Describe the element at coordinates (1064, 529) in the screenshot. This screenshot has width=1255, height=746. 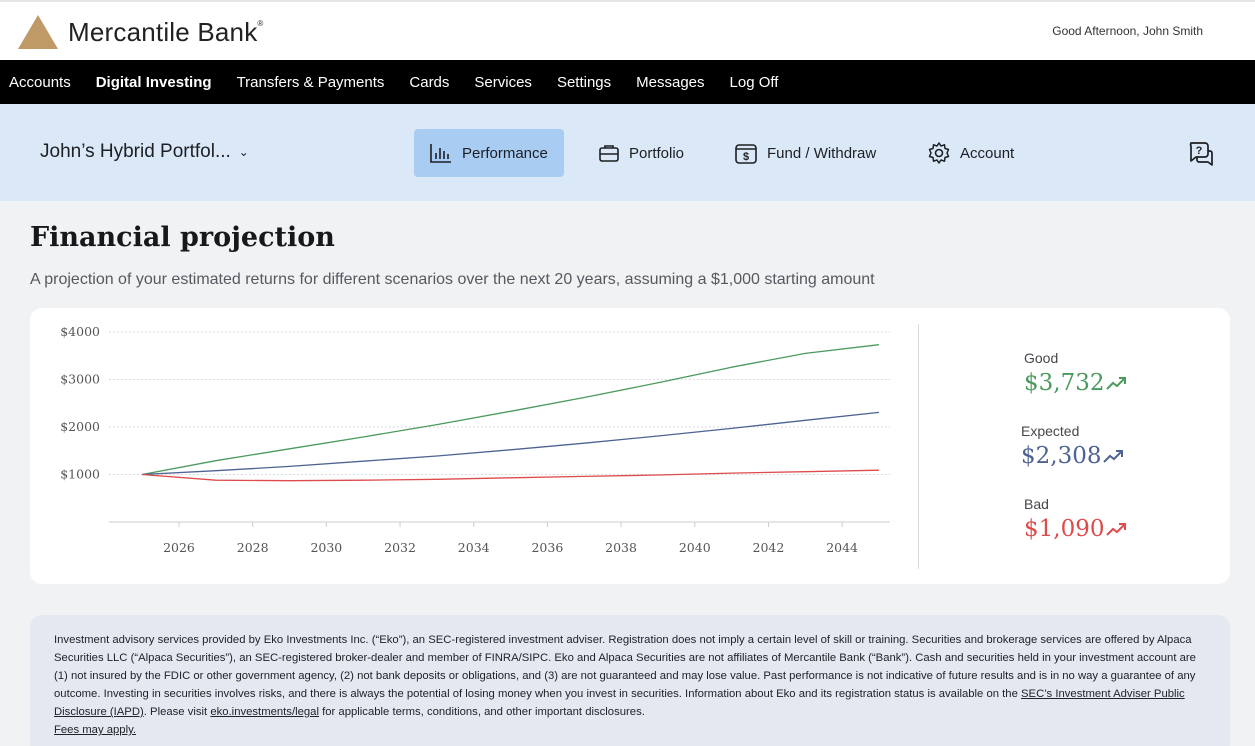
I see `scenario-bad-value: $1,090` at that location.